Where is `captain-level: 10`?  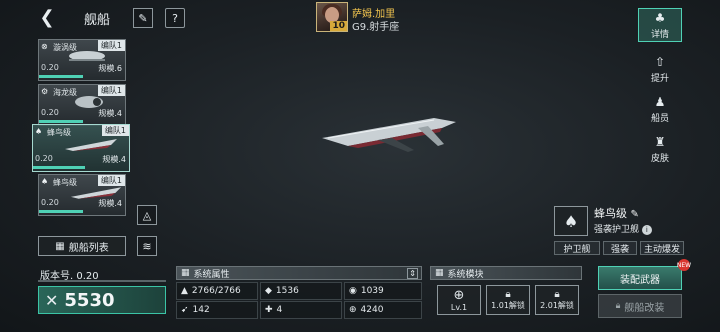
captain-level: 10 is located at coordinates (338, 26).